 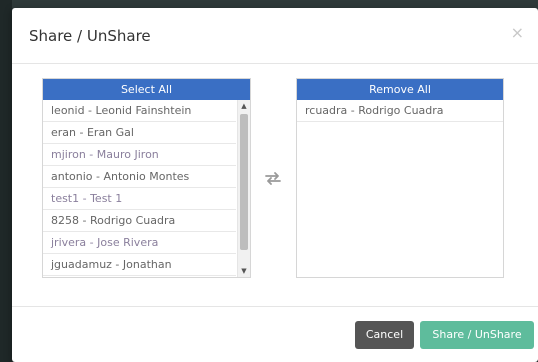 What do you see at coordinates (139, 199) in the screenshot?
I see `list-item: test1 - Test 1` at bounding box center [139, 199].